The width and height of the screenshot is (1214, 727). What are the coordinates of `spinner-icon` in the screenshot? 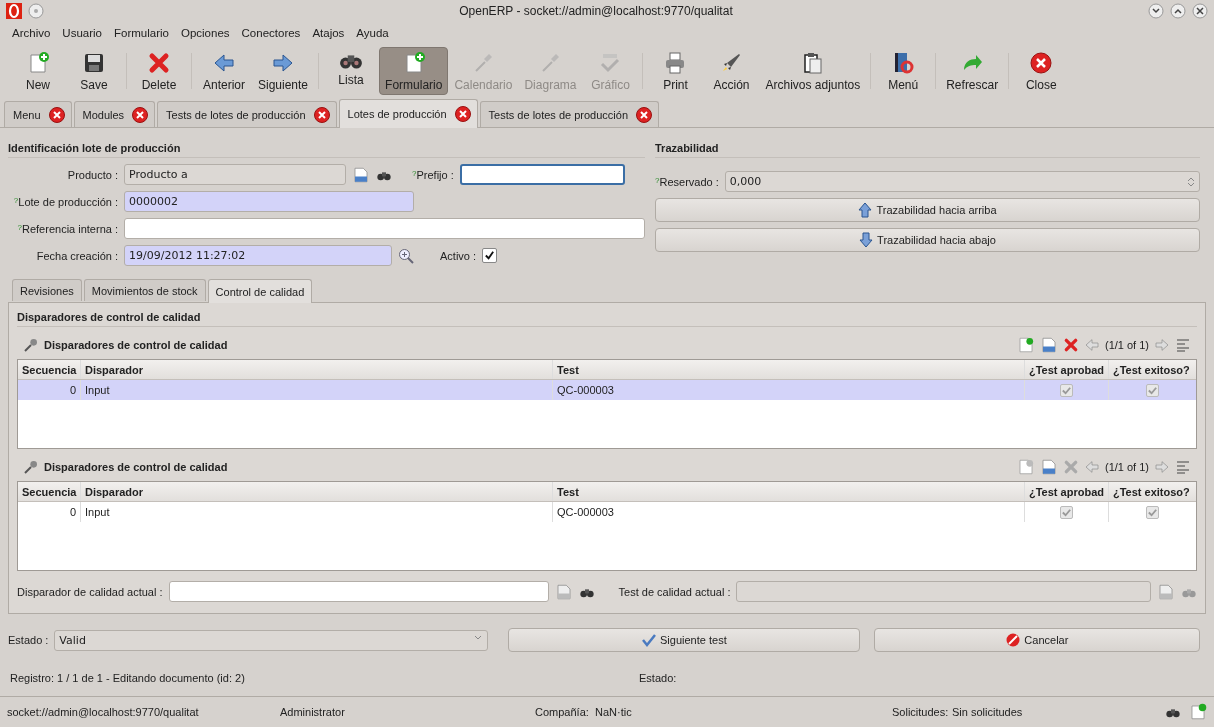 It's located at (1191, 181).